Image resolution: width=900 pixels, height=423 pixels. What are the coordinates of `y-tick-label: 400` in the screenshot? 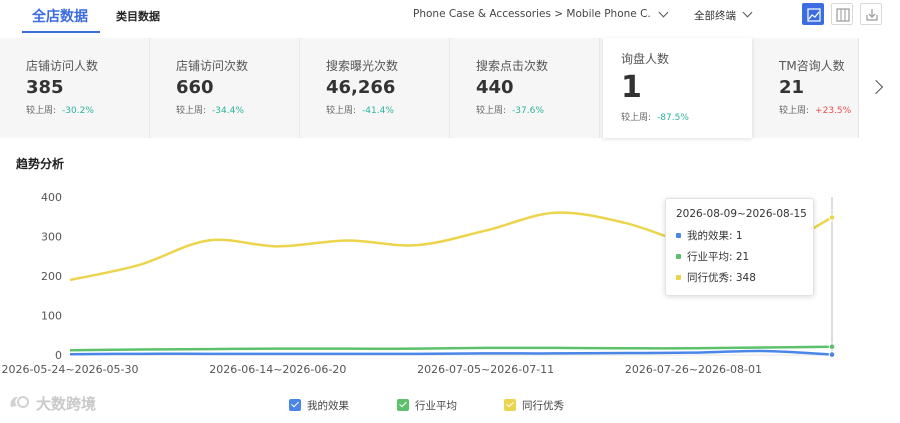 It's located at (51, 197).